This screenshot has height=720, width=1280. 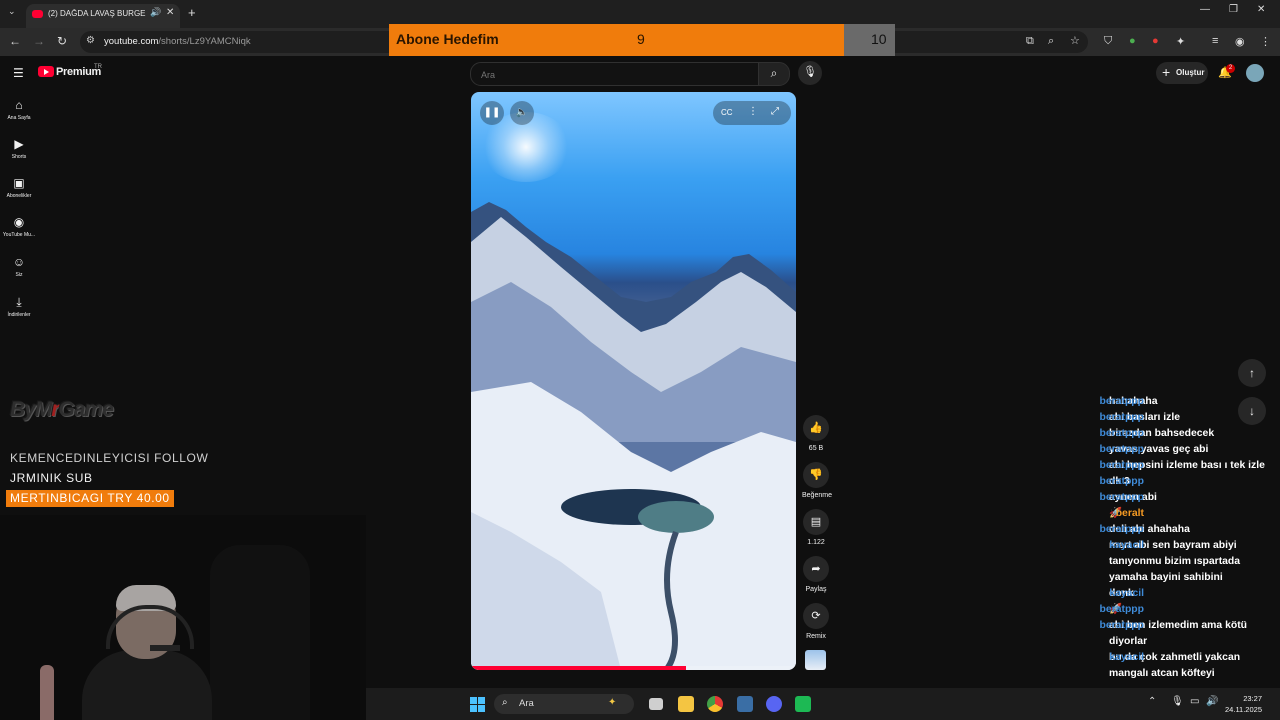 What do you see at coordinates (155, 12) in the screenshot?
I see `tab-audio-icon: 🔊` at bounding box center [155, 12].